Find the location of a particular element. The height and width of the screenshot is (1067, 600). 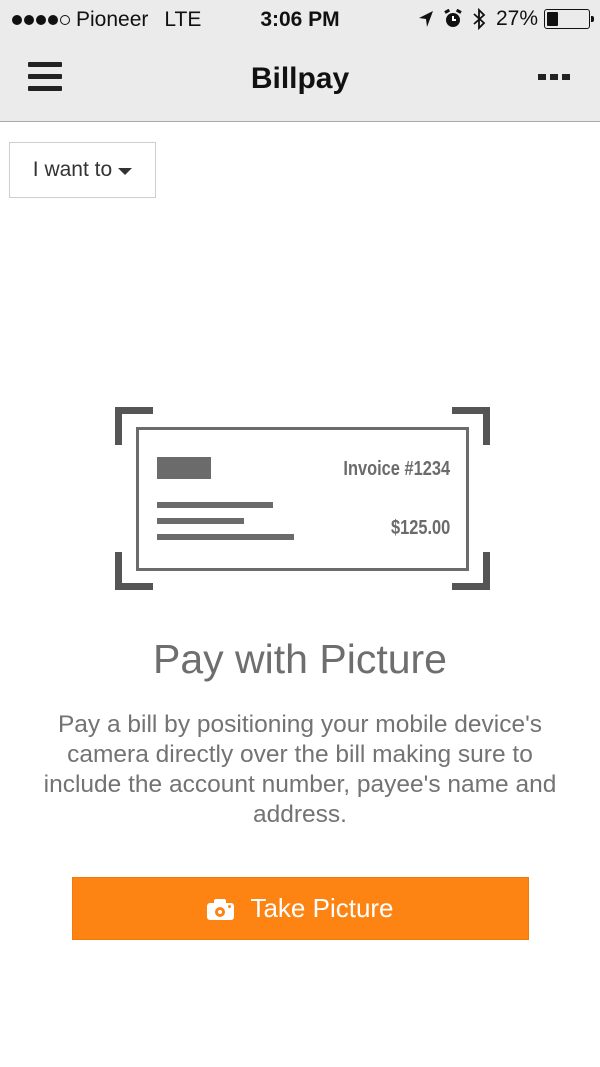

status-right: 27% is located at coordinates (506, 19).